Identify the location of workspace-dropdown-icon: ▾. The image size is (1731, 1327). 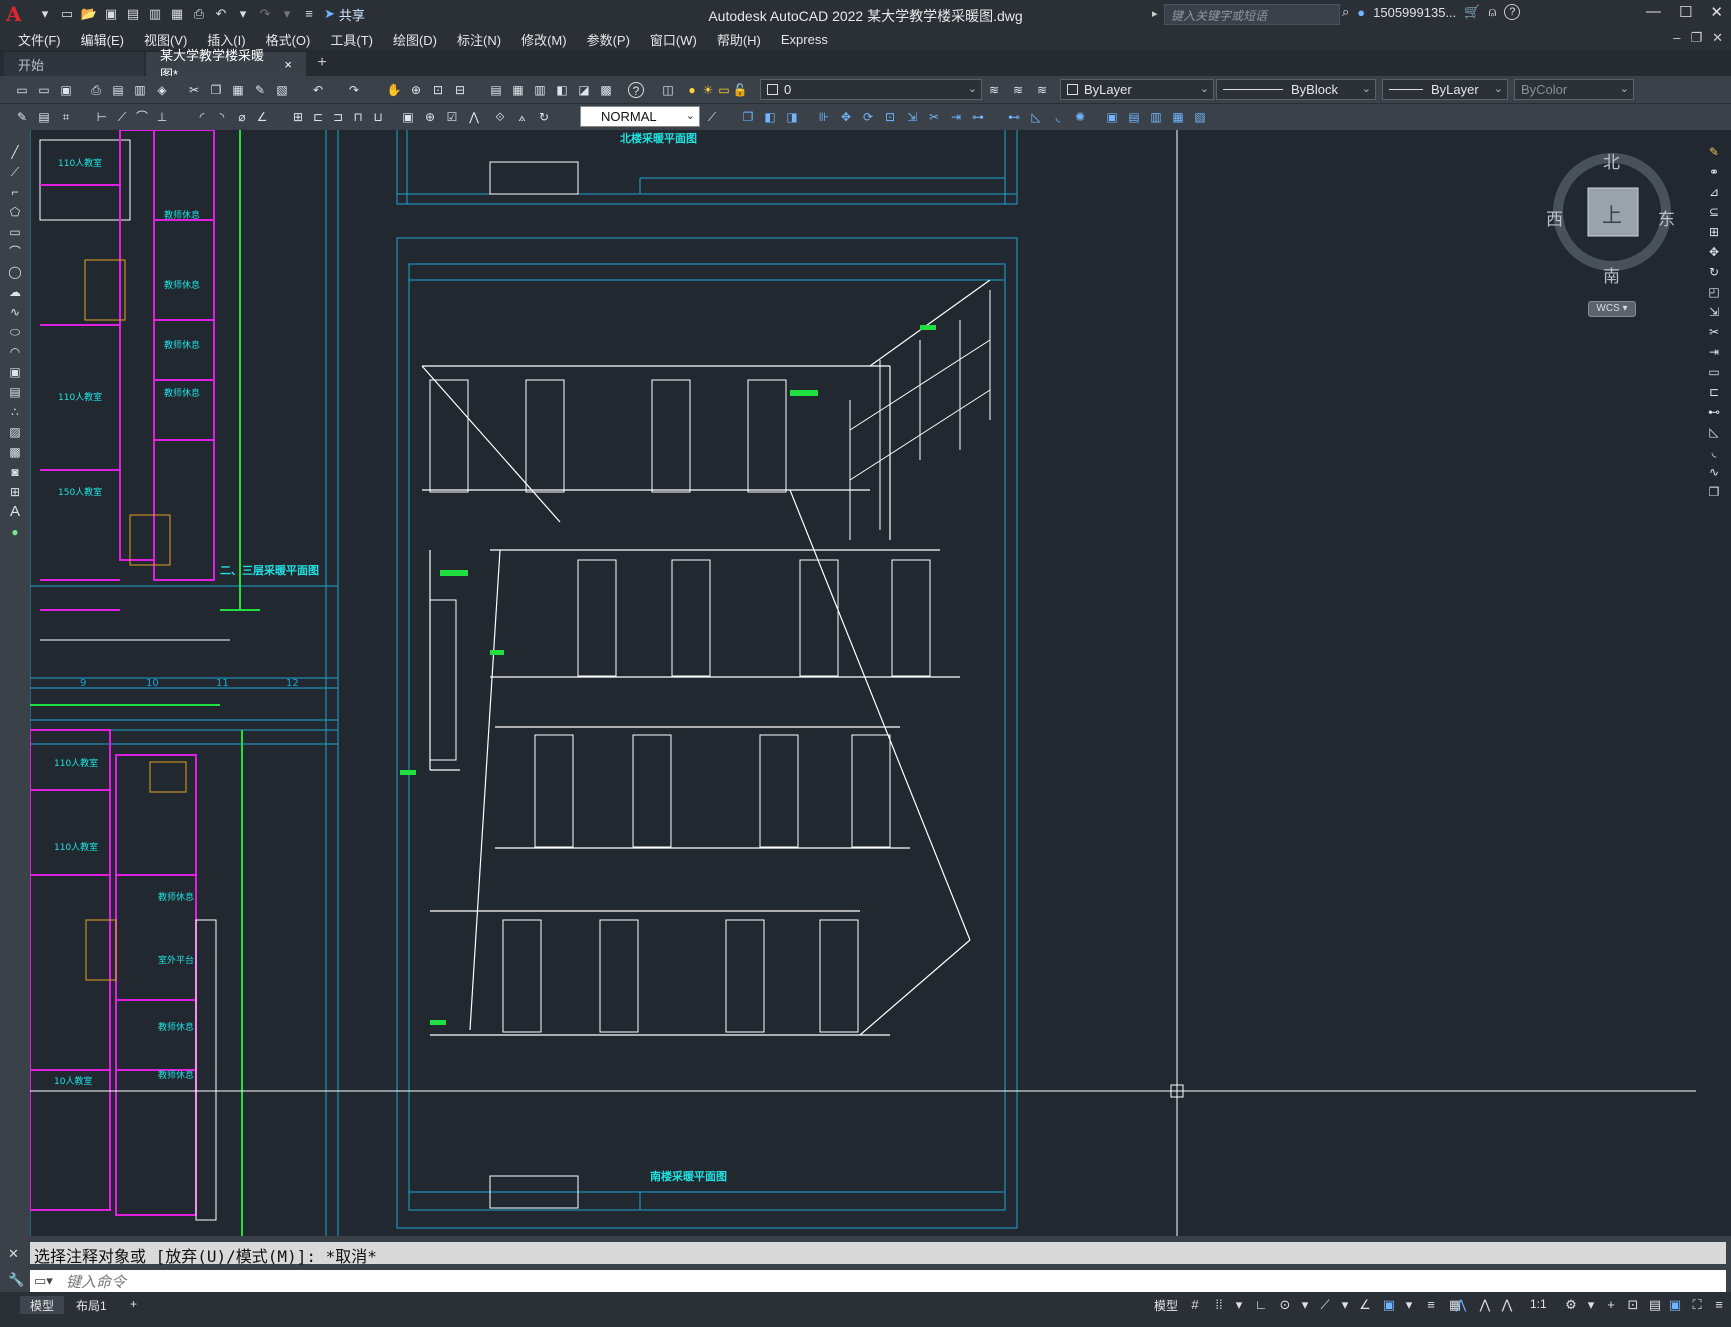
(1591, 1305).